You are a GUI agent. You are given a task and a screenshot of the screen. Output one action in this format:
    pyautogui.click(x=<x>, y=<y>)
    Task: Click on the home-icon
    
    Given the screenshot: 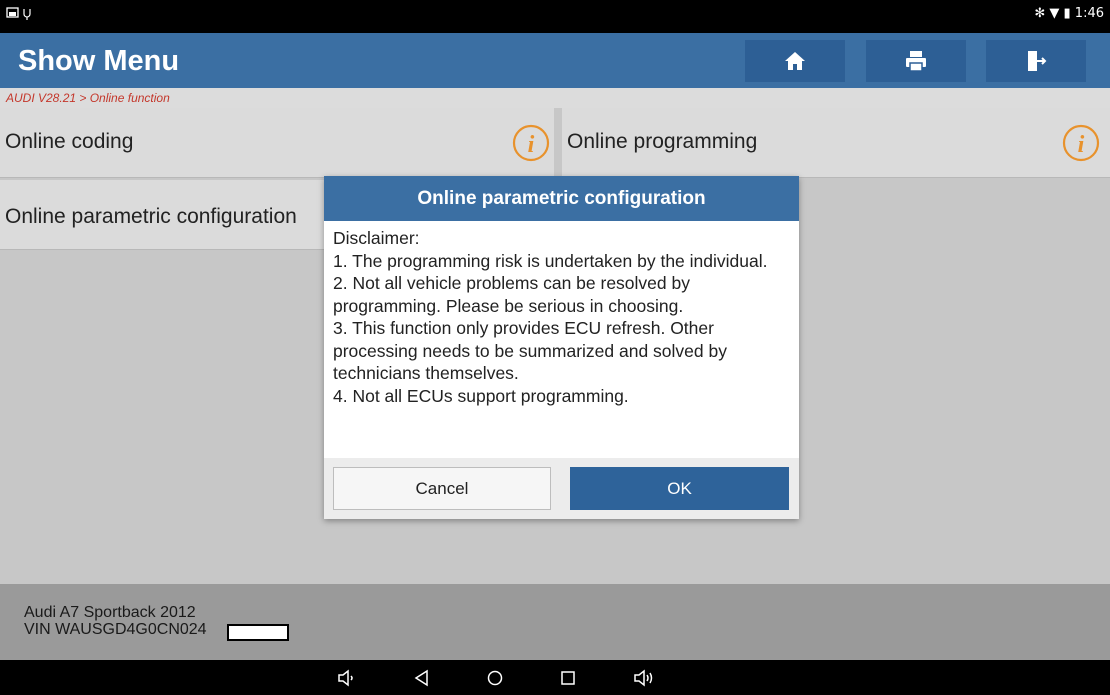 What is the action you would take?
    pyautogui.click(x=795, y=61)
    